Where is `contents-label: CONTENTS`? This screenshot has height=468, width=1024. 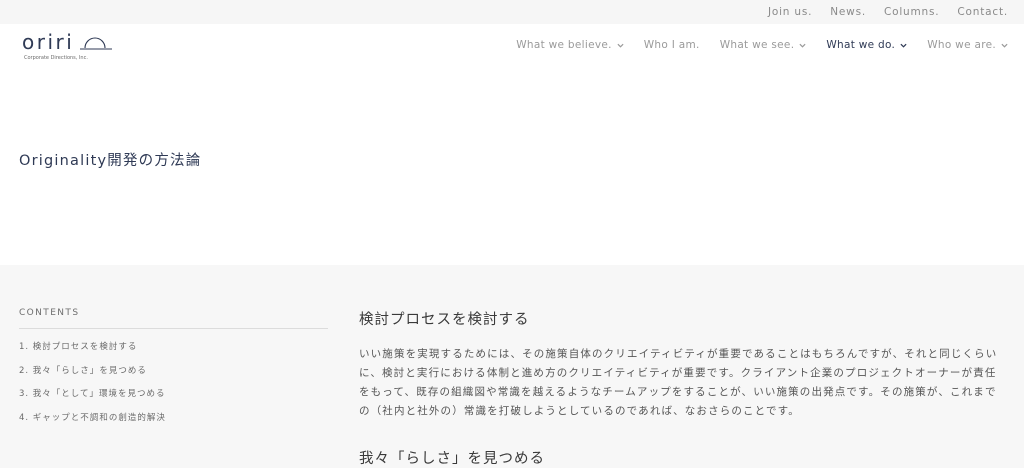
contents-label: CONTENTS is located at coordinates (173, 318).